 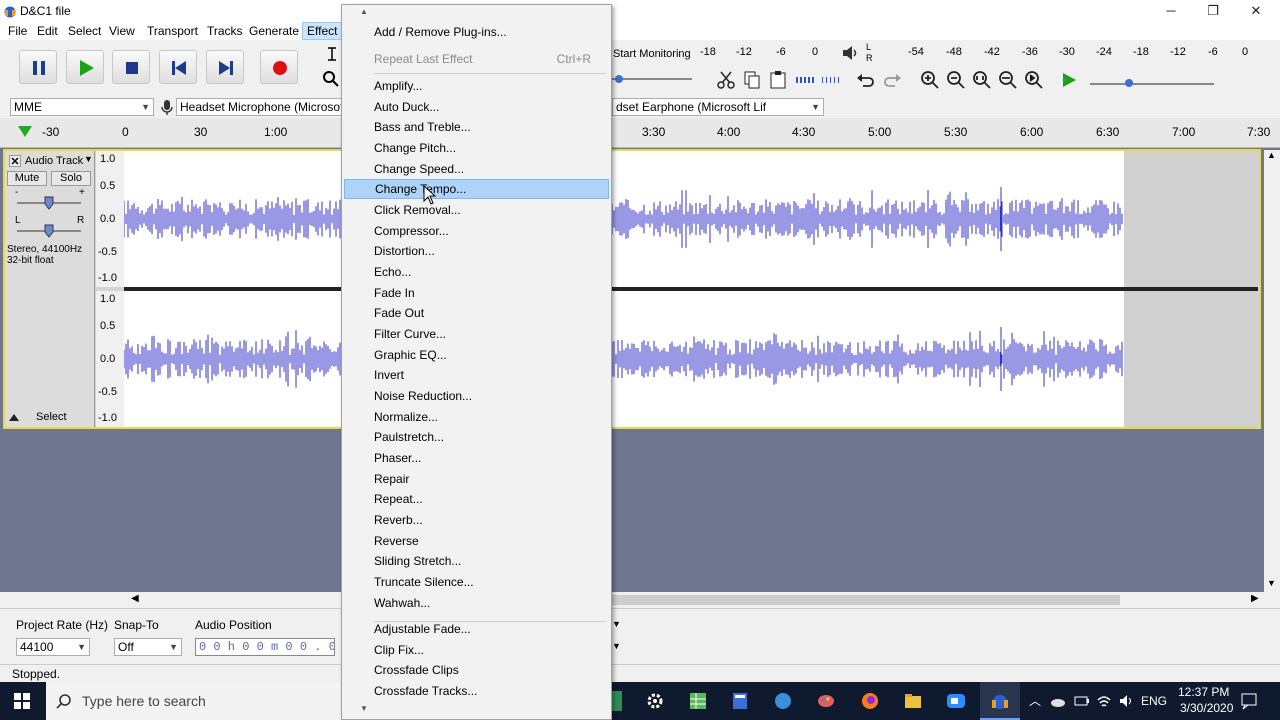 I want to click on skip-to-end-button, so click(x=225, y=67).